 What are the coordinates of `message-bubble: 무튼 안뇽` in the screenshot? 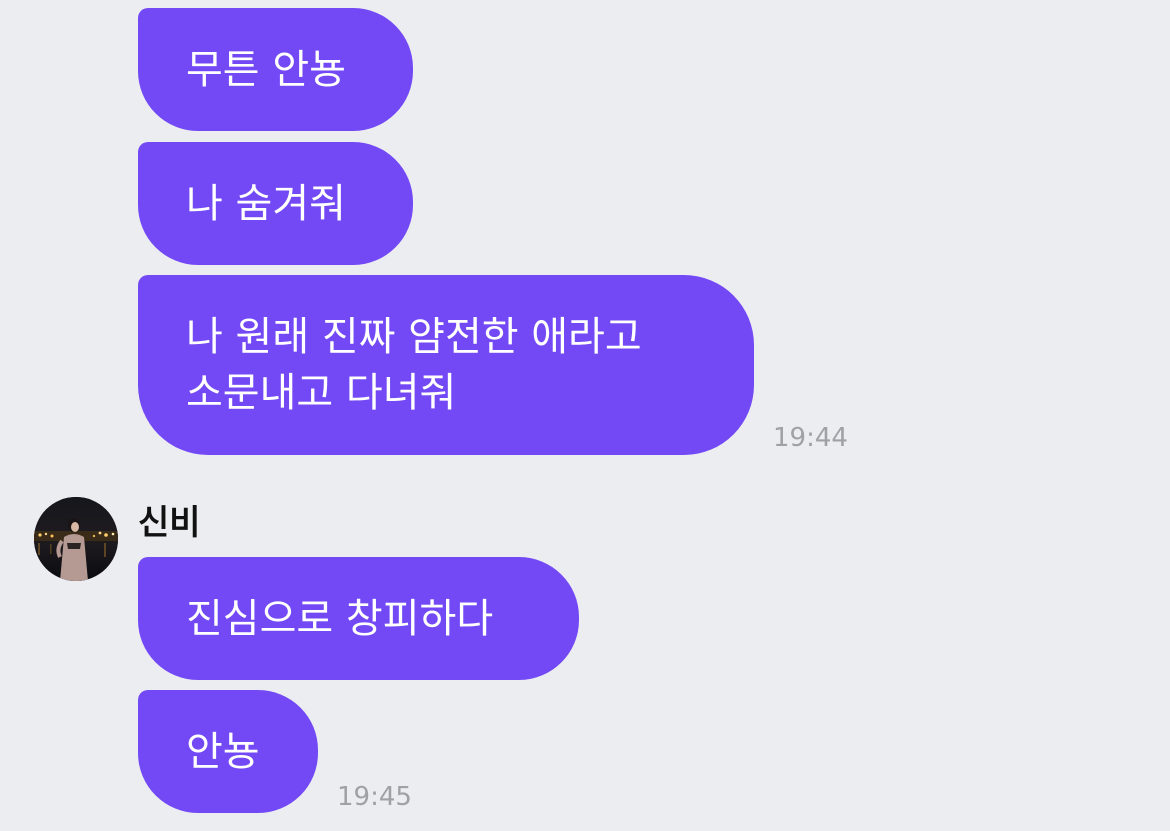 It's located at (275, 69).